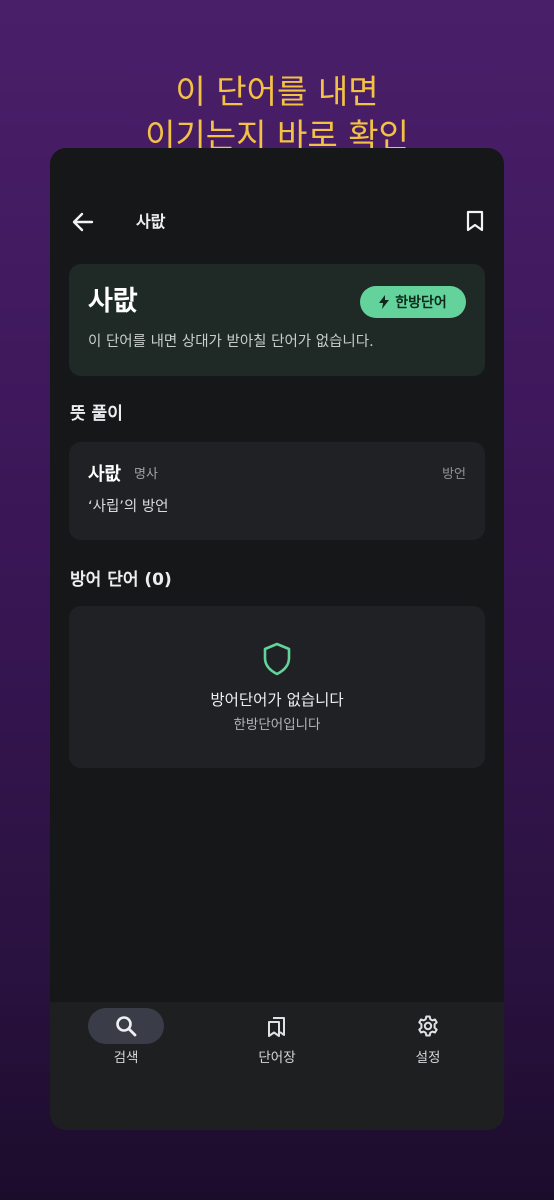 The image size is (554, 1200). Describe the element at coordinates (276, 1027) in the screenshot. I see `bookmarks-icon` at that location.